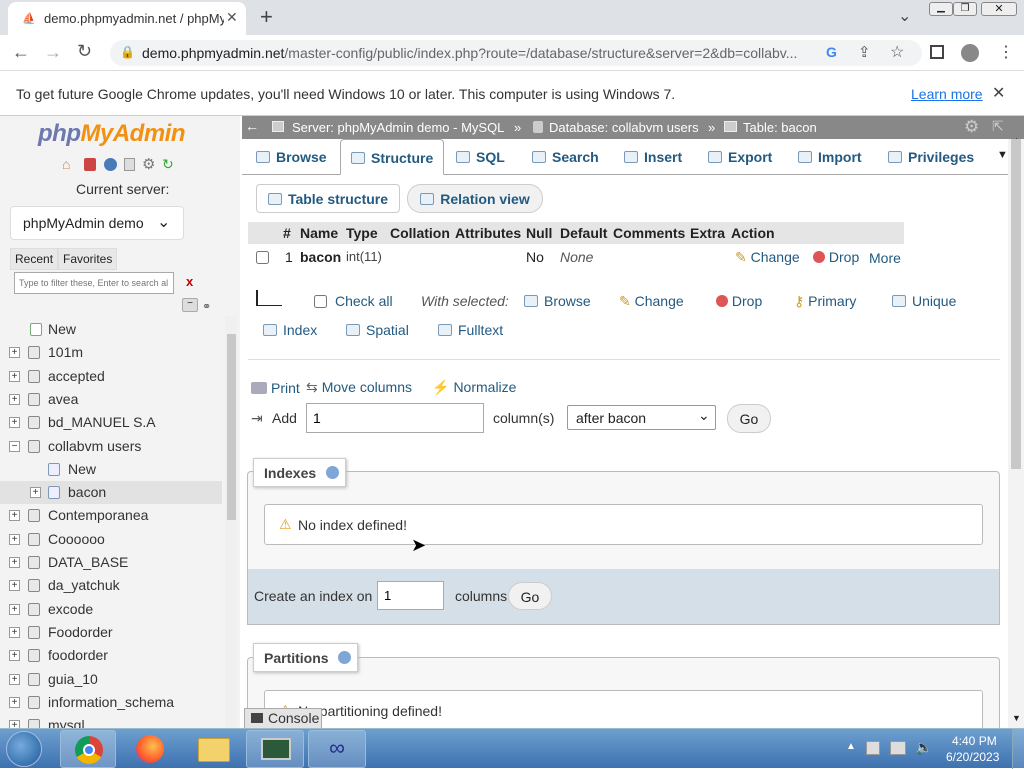 This screenshot has width=1024, height=769. Describe the element at coordinates (111, 632) in the screenshot. I see `nav-database-item: + Foodorder` at that location.